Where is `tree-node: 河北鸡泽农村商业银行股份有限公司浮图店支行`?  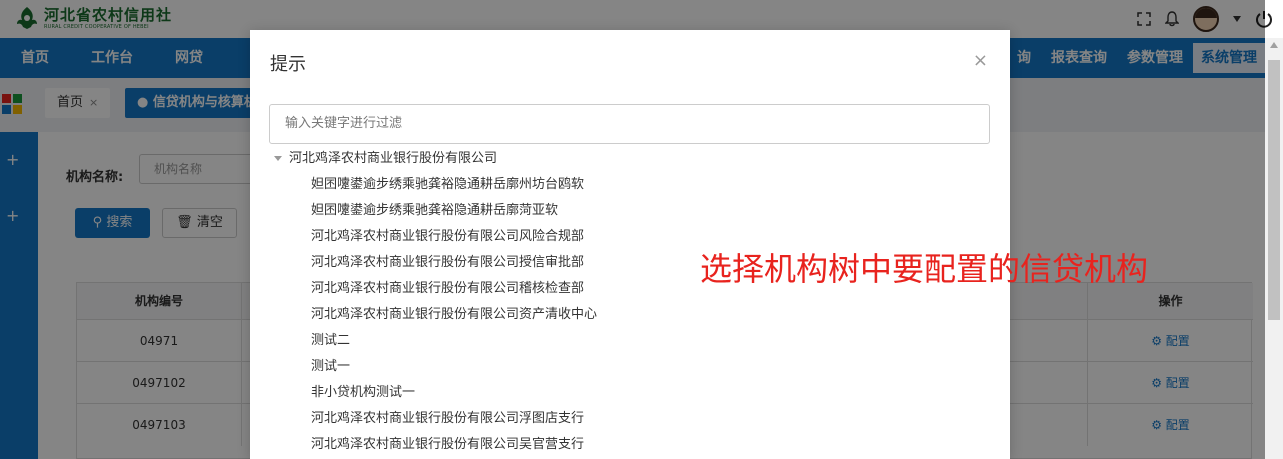
tree-node: 河北鸡泽农村商业银行股份有限公司浮图店支行 is located at coordinates (624, 419).